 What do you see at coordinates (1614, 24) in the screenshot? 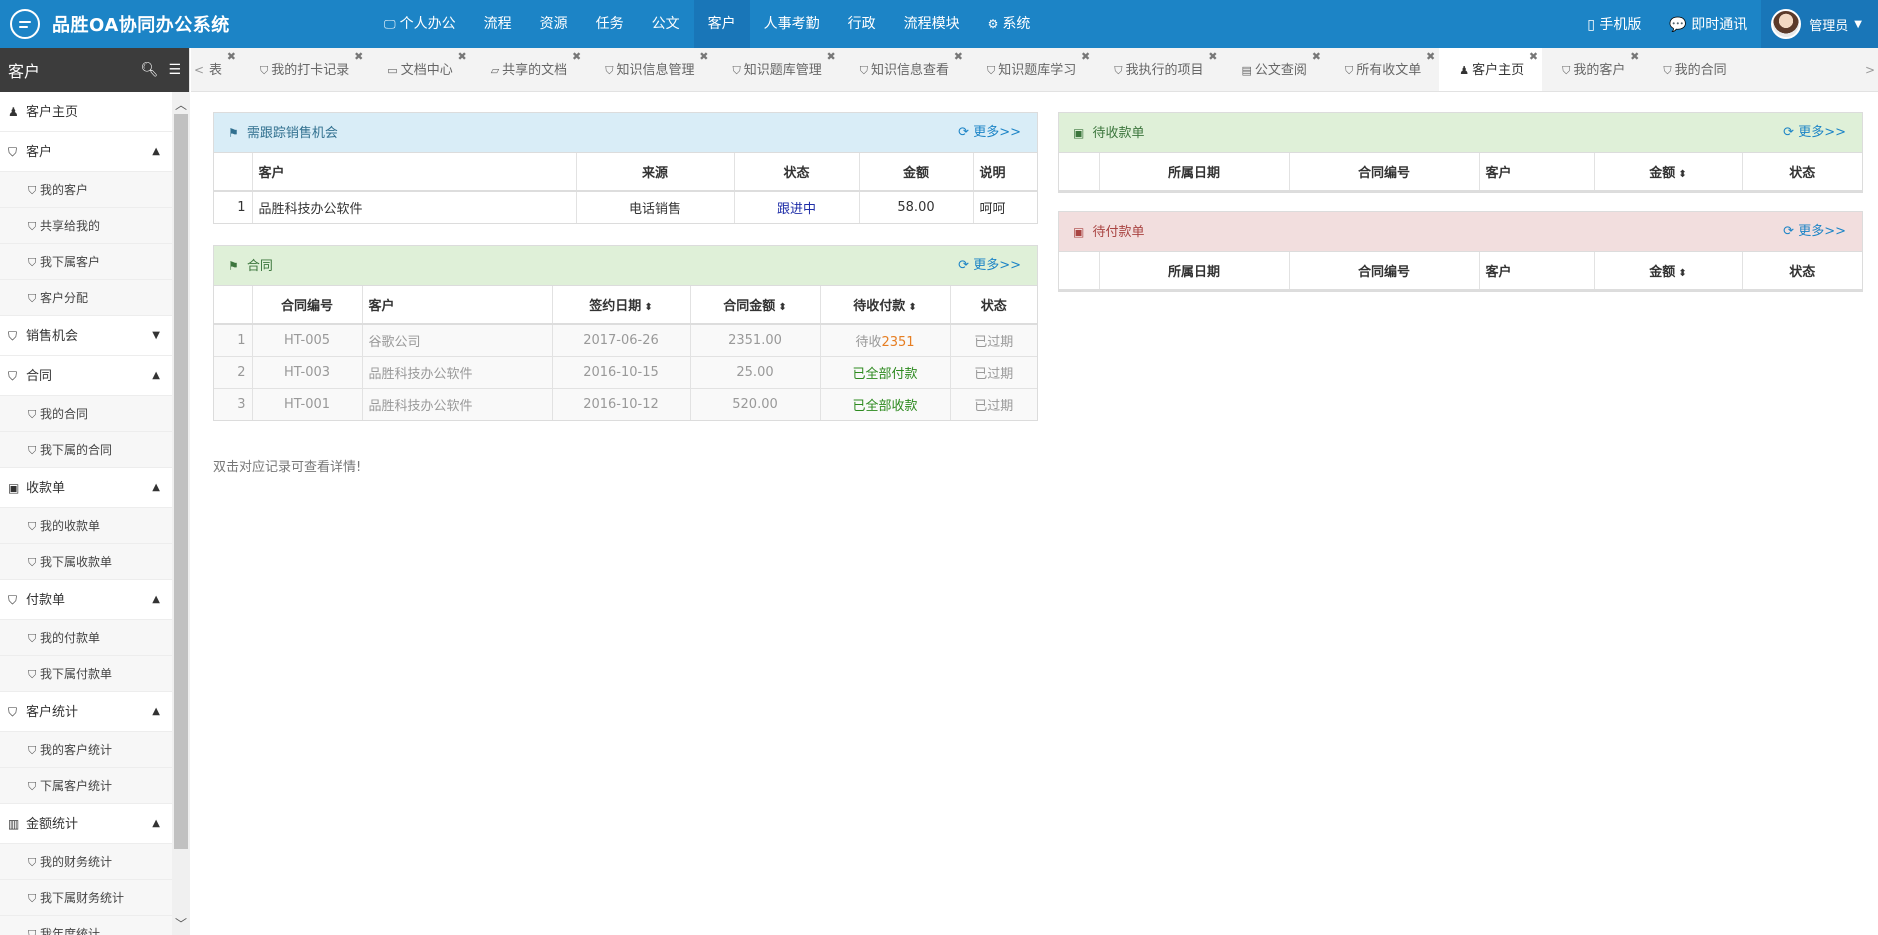
I see `mobile-version-link: ▯ 手机版` at bounding box center [1614, 24].